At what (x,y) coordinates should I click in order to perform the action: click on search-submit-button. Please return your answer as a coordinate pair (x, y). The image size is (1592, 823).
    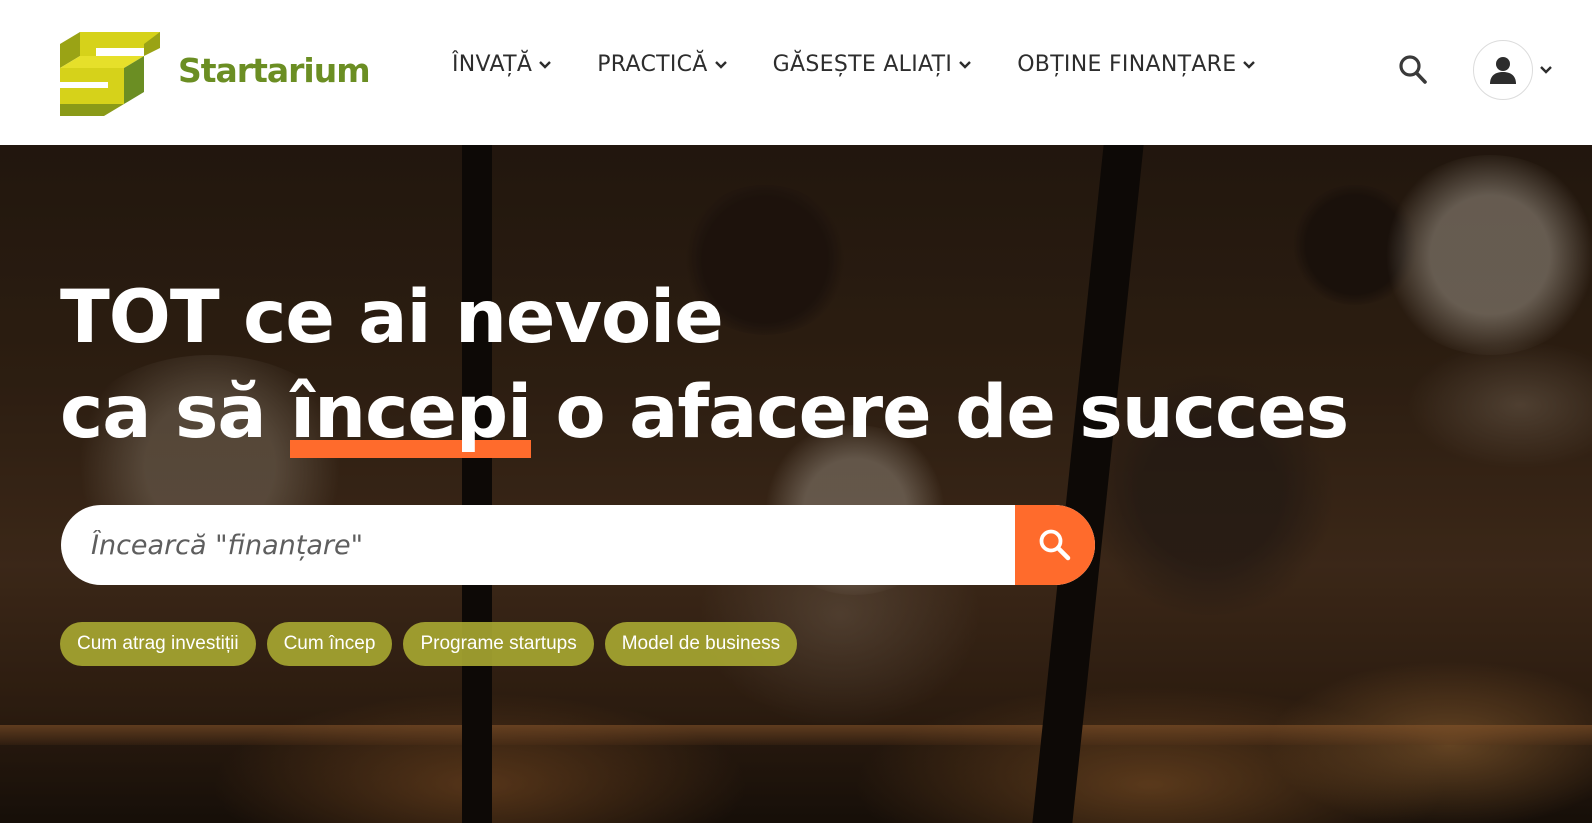
    Looking at the image, I should click on (1055, 545).